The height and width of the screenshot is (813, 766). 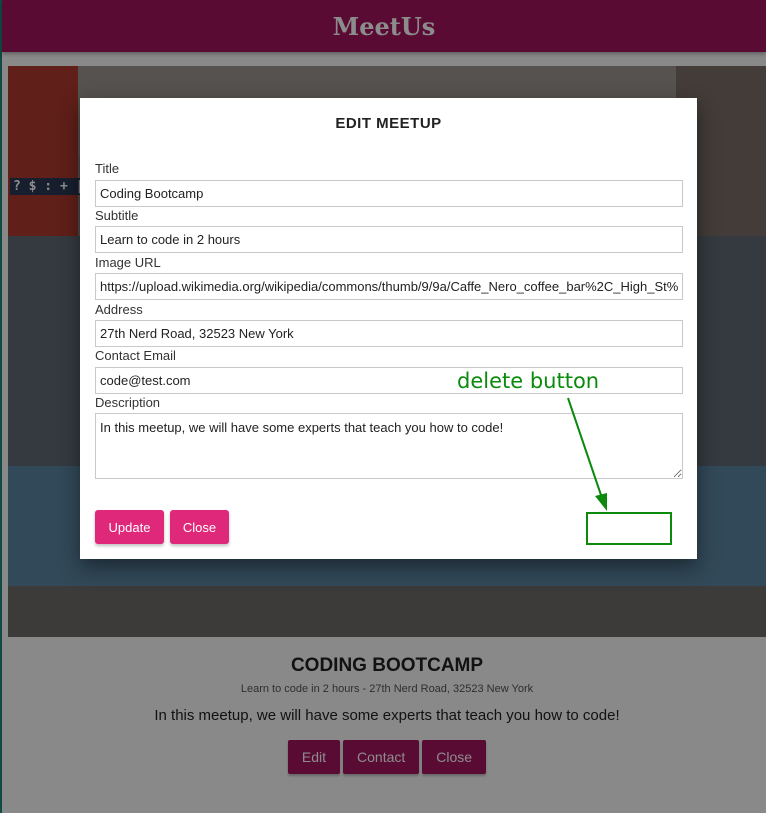 I want to click on dialog-title: EDIT MEETUP, so click(x=388, y=123).